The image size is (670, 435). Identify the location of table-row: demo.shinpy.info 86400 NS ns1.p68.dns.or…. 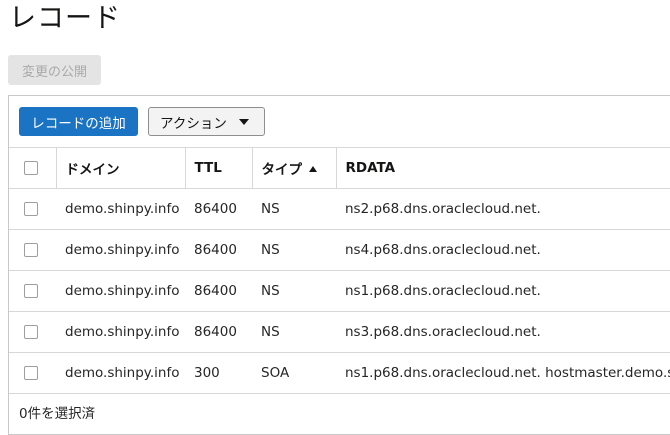
(339, 291).